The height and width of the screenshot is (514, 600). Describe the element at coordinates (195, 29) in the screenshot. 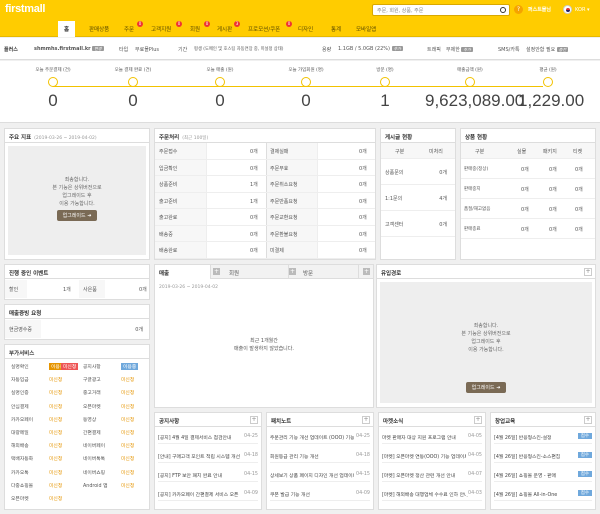

I see `nav-members: 회원` at that location.